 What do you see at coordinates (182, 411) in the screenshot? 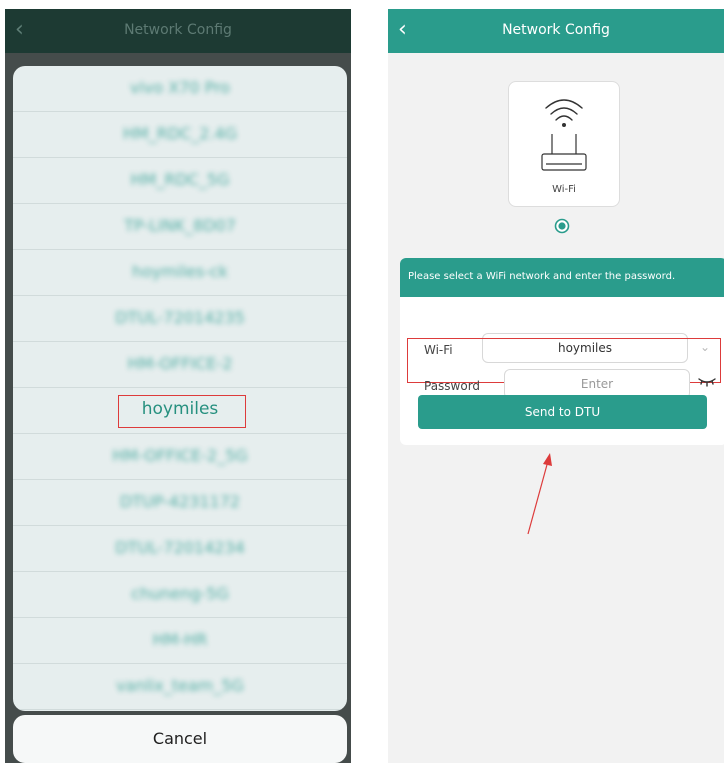
I see `selected-network-highlight` at bounding box center [182, 411].